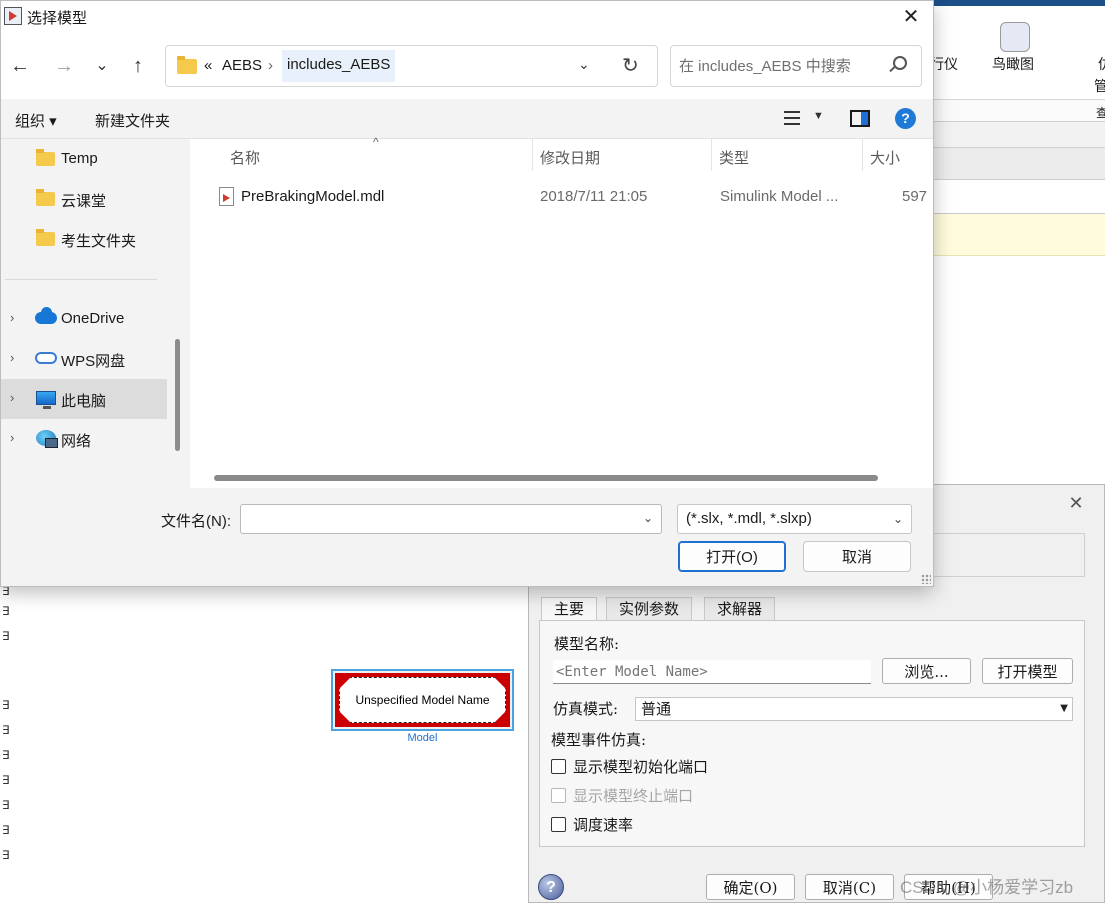  What do you see at coordinates (594, 196) in the screenshot?
I see `file-modified: 2018/7/11 21:05` at bounding box center [594, 196].